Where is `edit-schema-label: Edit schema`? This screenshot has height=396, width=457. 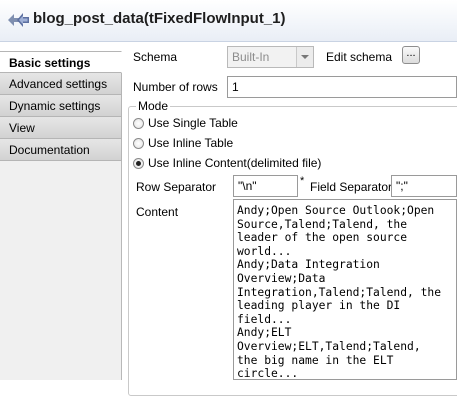 edit-schema-label: Edit schema is located at coordinates (359, 57).